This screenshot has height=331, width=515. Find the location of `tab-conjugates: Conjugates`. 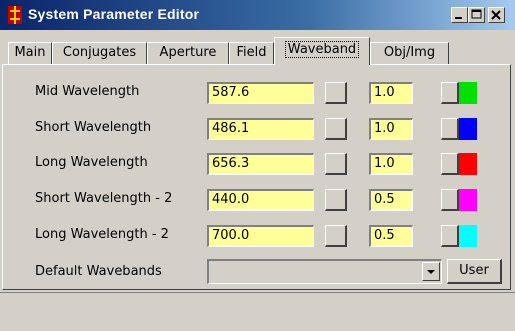

tab-conjugates: Conjugates is located at coordinates (99, 53).